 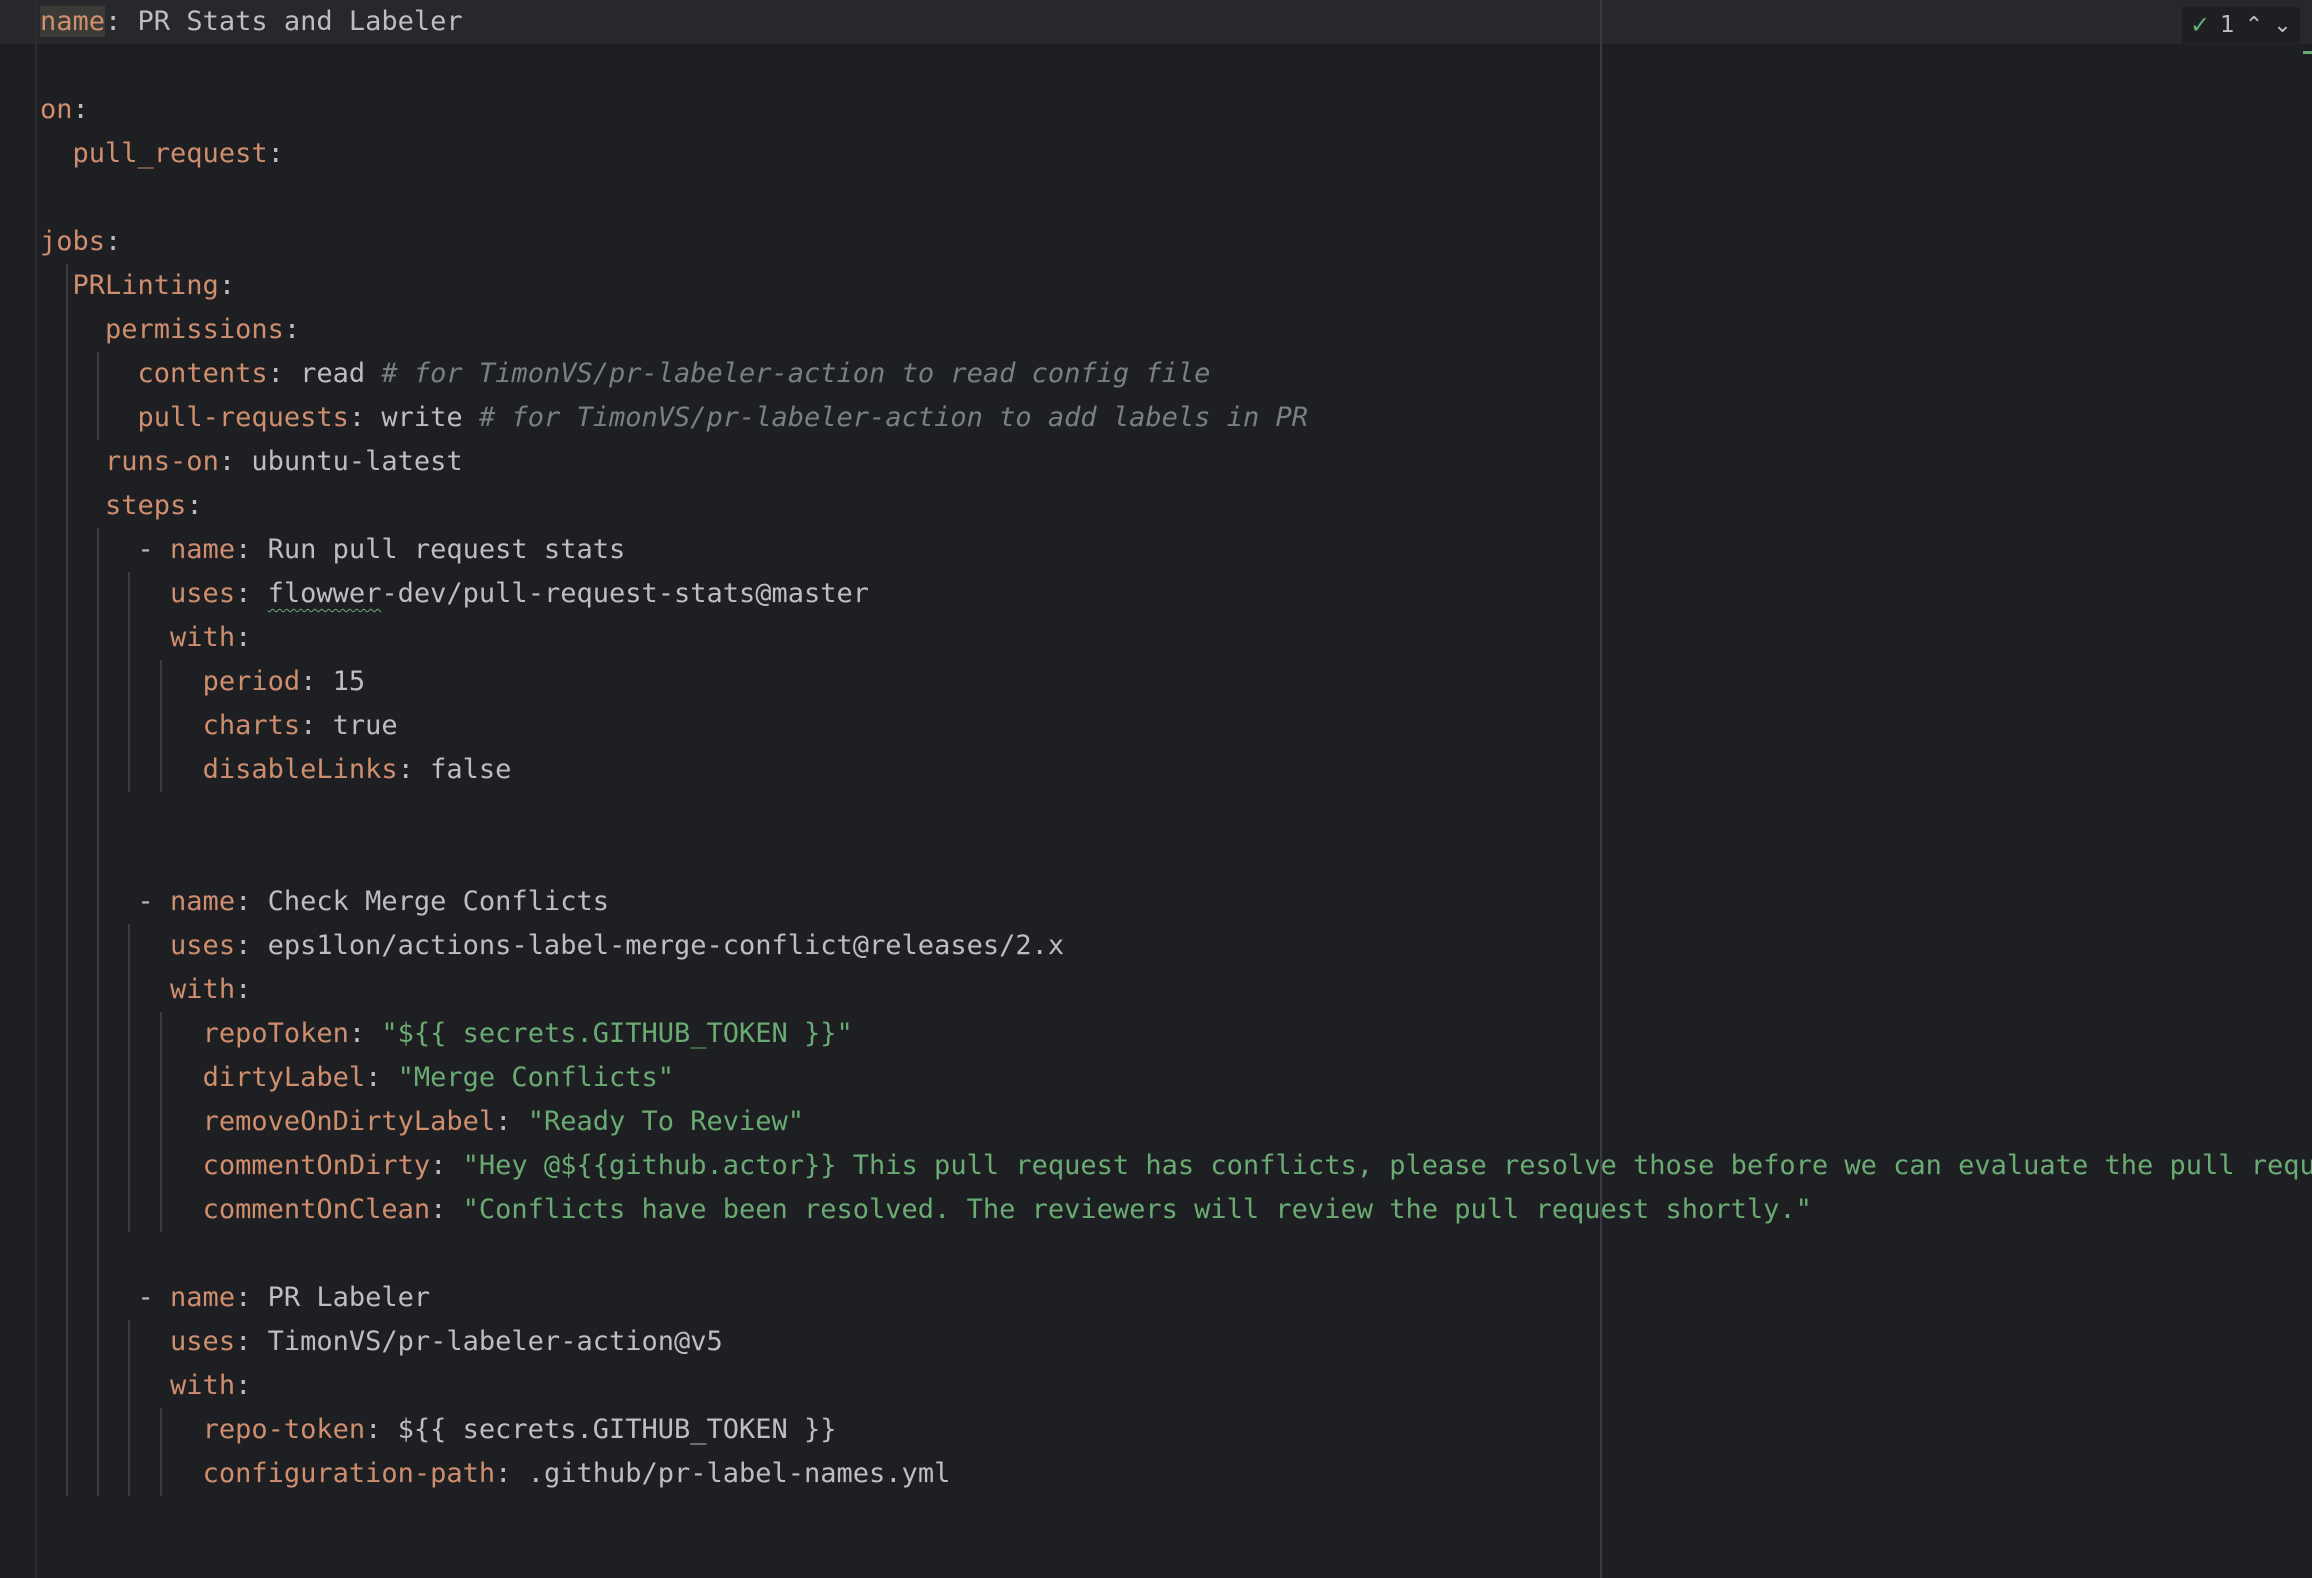 I want to click on code-line: dirtyLabel: "Merge Conflicts", so click(x=357, y=1078).